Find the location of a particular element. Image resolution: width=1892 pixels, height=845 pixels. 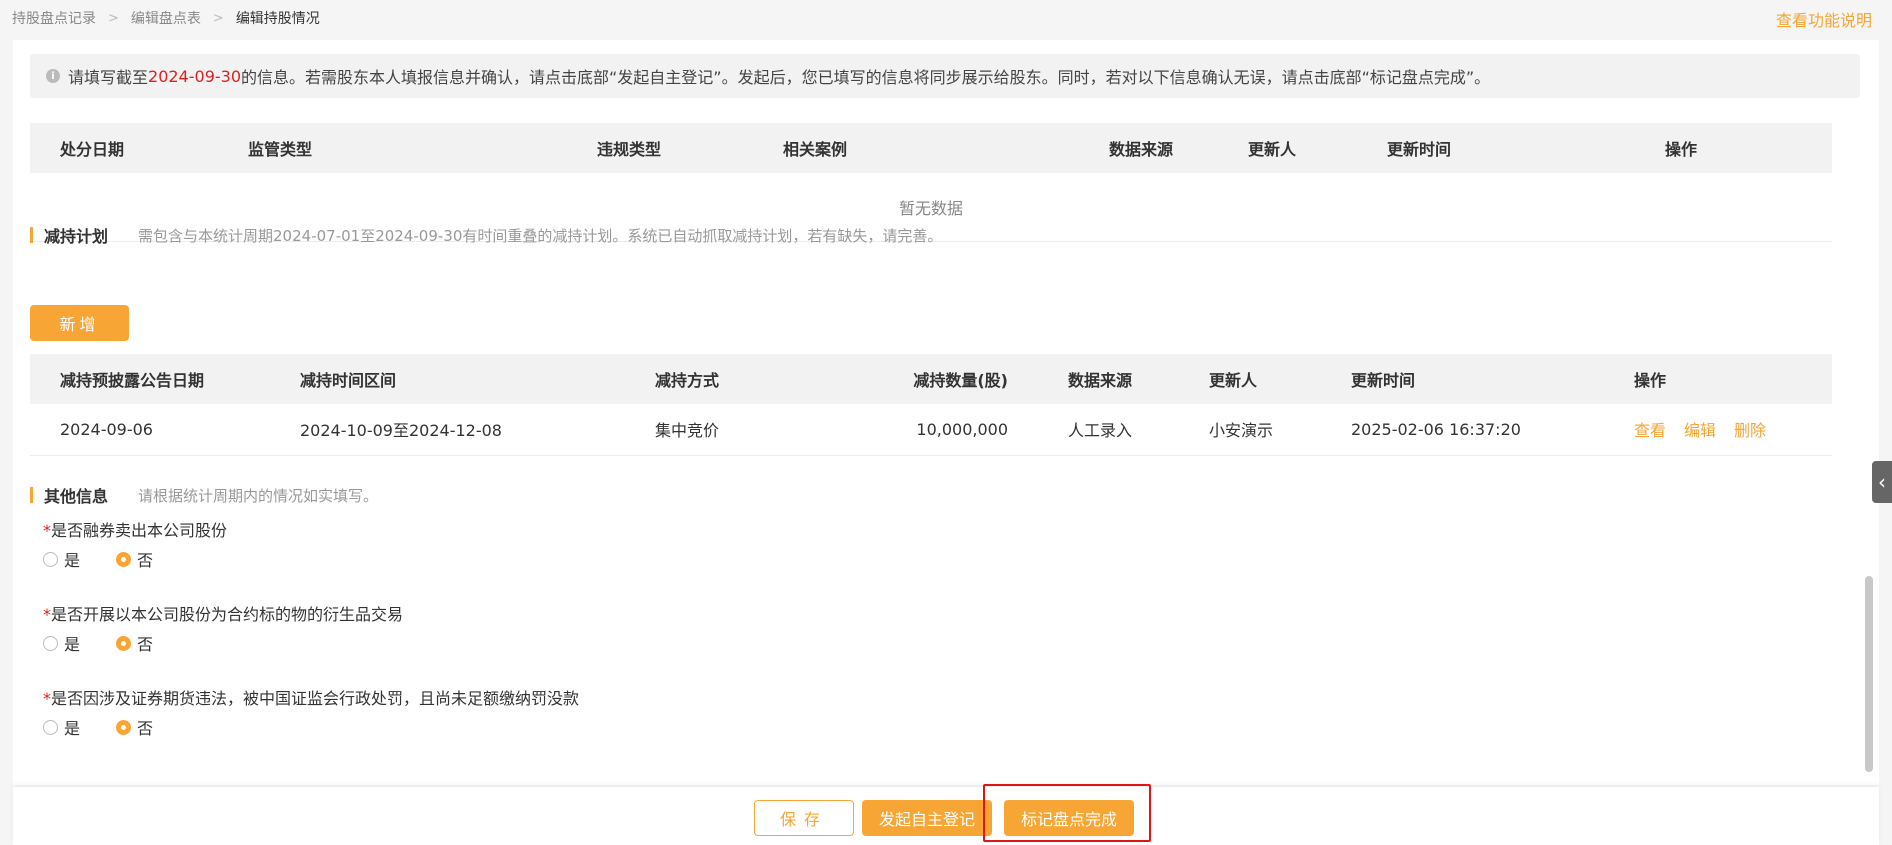

help-link: 查看功能说明 is located at coordinates (1824, 19).